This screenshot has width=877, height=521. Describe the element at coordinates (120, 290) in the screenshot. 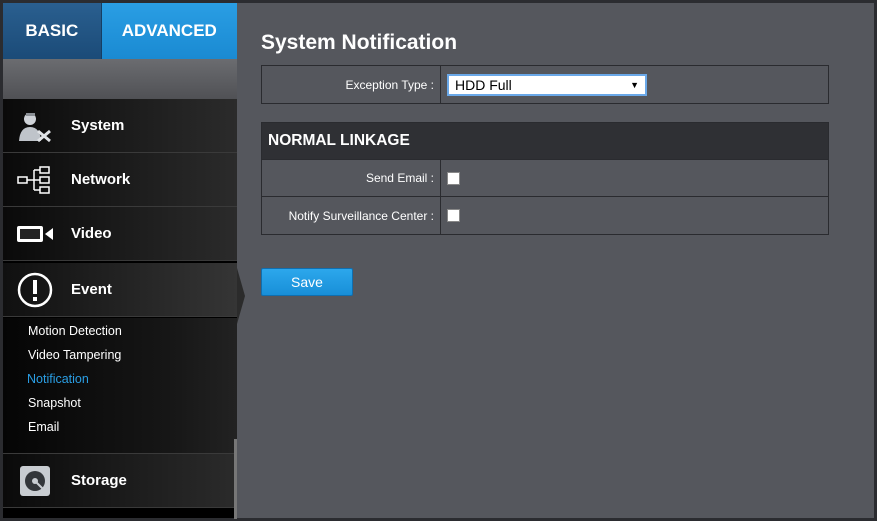

I see `sidebar-item-event: Event` at that location.